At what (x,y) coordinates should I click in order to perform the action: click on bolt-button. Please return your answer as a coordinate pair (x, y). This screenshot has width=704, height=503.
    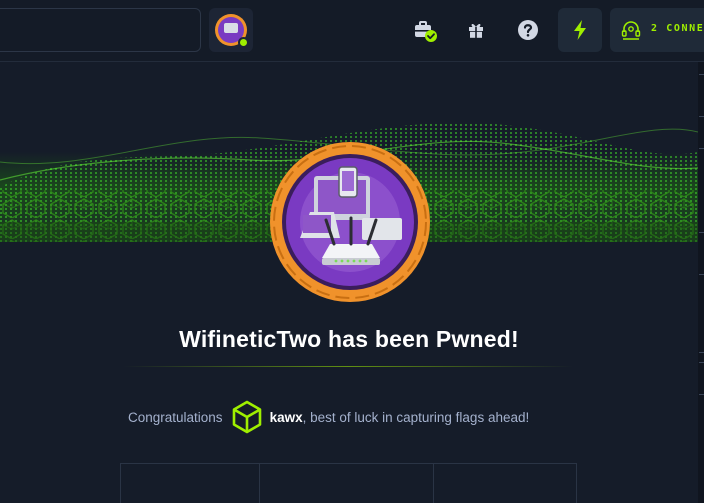
    Looking at the image, I should click on (580, 30).